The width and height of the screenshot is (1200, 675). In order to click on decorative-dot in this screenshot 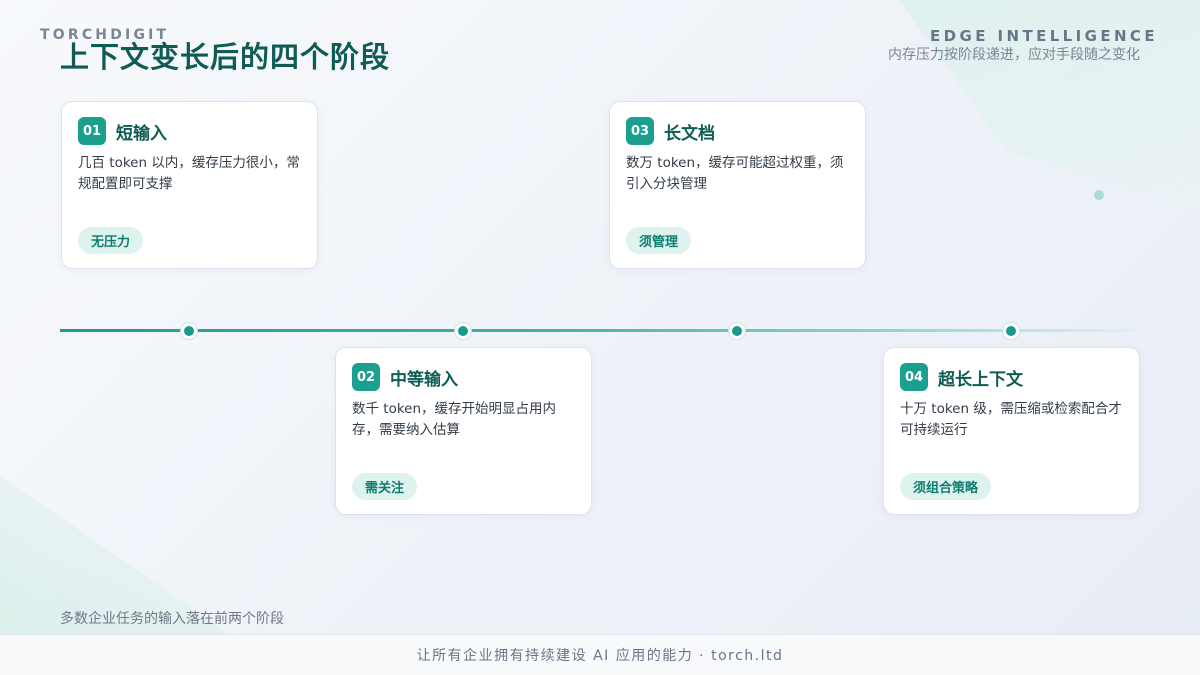, I will do `click(1099, 195)`.